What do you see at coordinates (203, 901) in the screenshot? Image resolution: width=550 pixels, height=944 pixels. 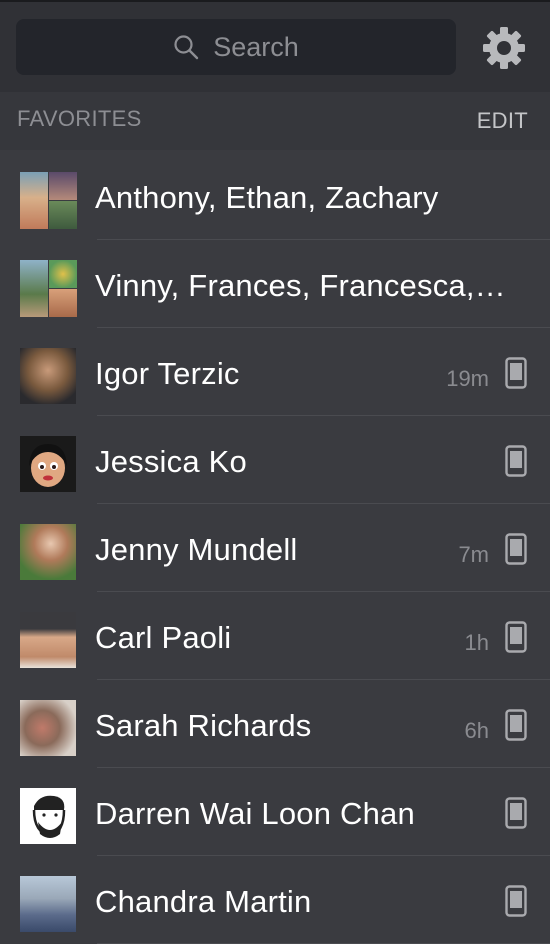 I see `contact-name: Chandra Martin` at bounding box center [203, 901].